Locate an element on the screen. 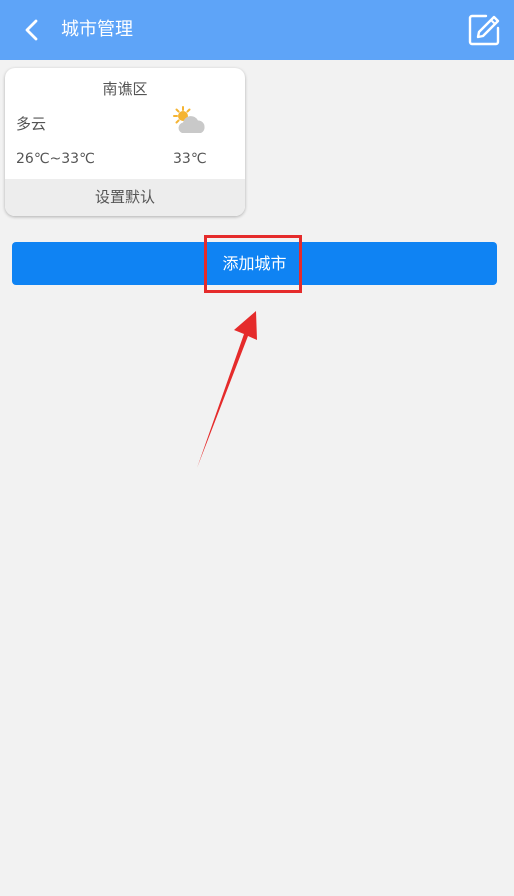  current-temperature: 33℃ is located at coordinates (190, 159).